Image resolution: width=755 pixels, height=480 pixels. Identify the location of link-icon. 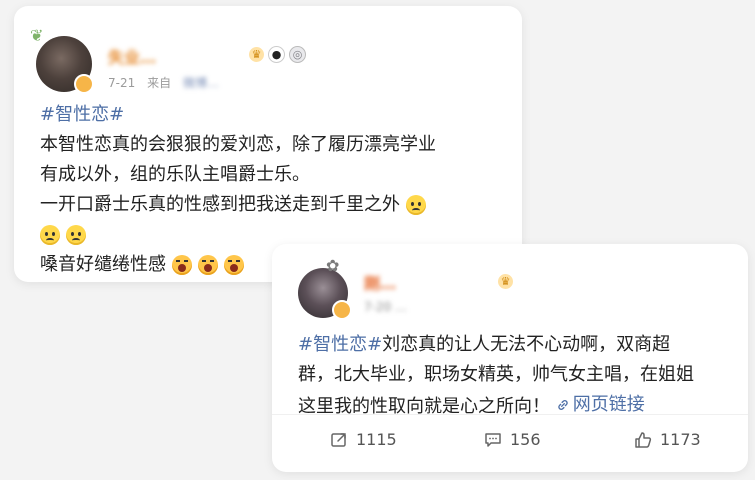
(563, 405).